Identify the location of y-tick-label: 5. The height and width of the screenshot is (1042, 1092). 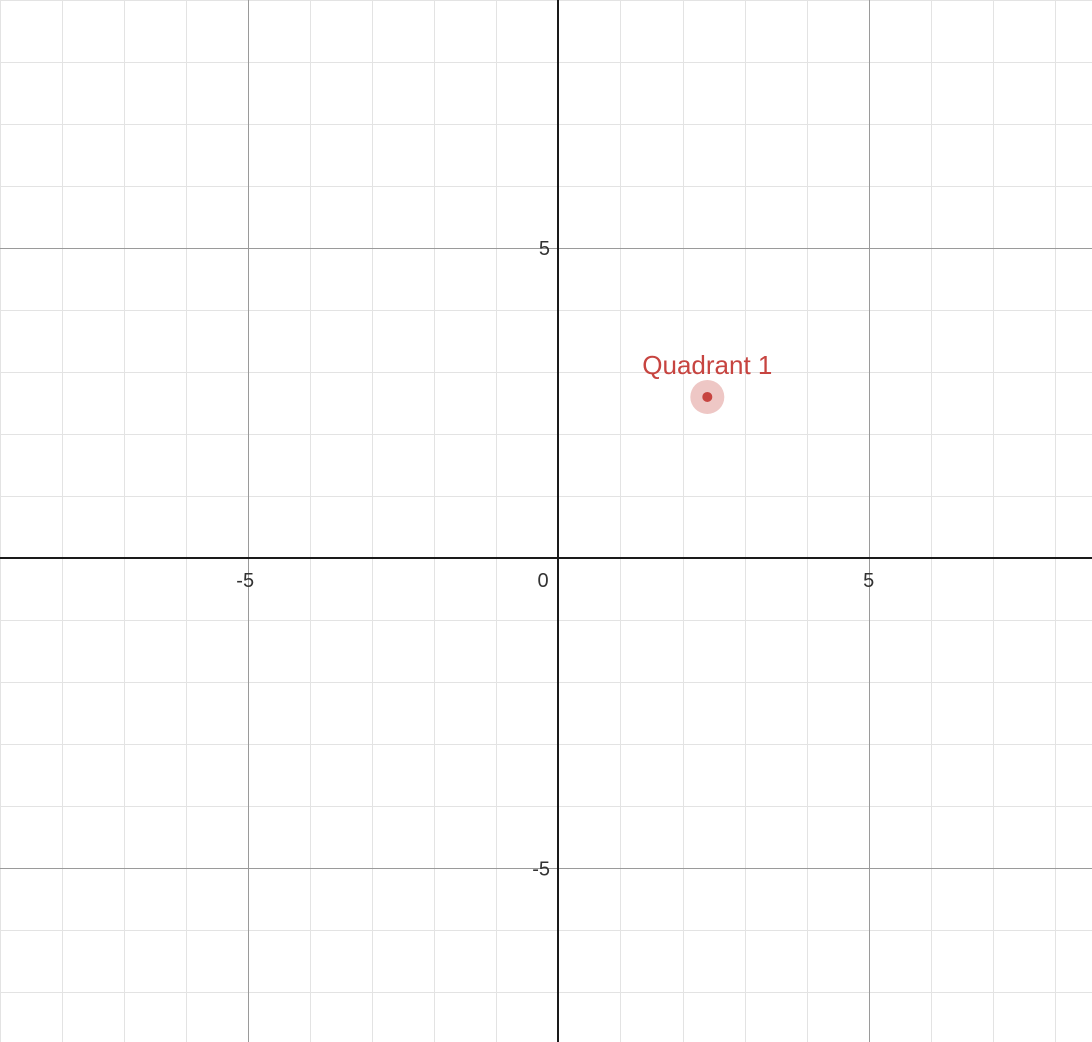
(544, 249).